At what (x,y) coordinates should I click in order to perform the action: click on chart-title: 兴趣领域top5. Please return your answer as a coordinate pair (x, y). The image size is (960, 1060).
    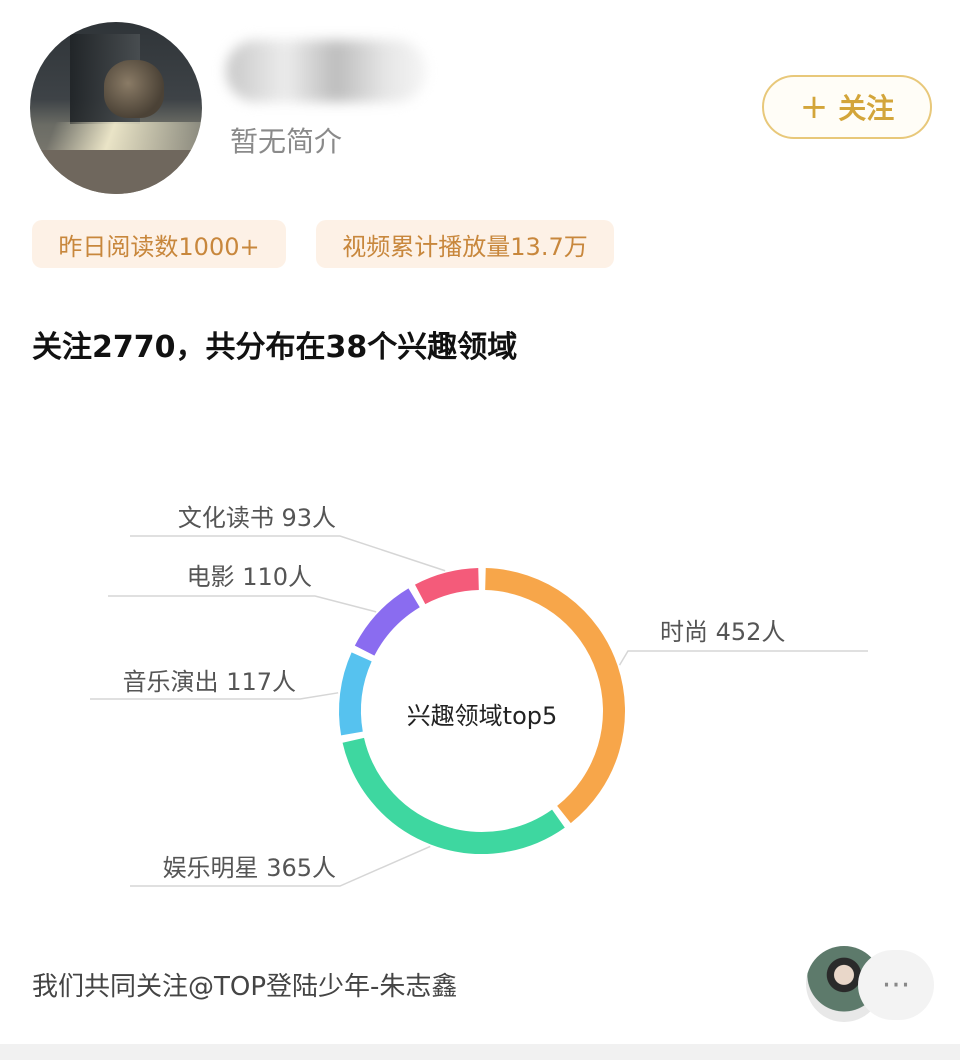
    Looking at the image, I should click on (482, 716).